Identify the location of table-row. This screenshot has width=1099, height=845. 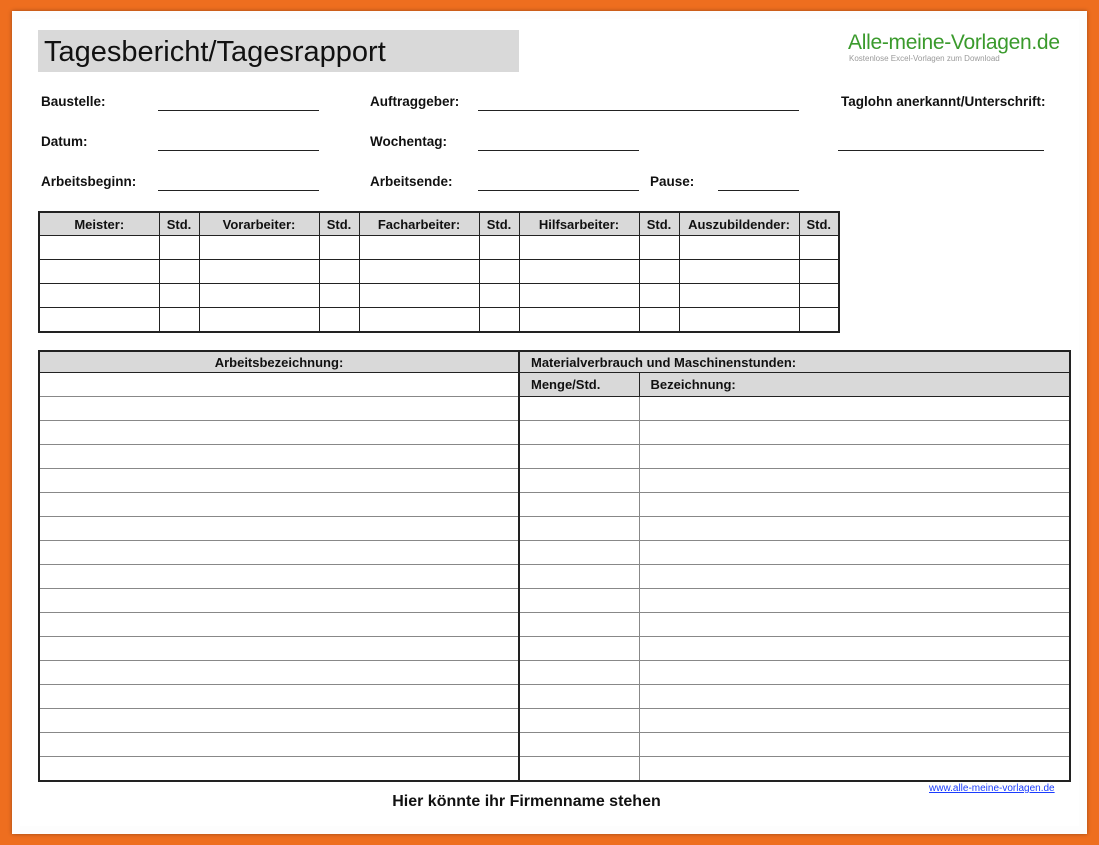
(439, 320).